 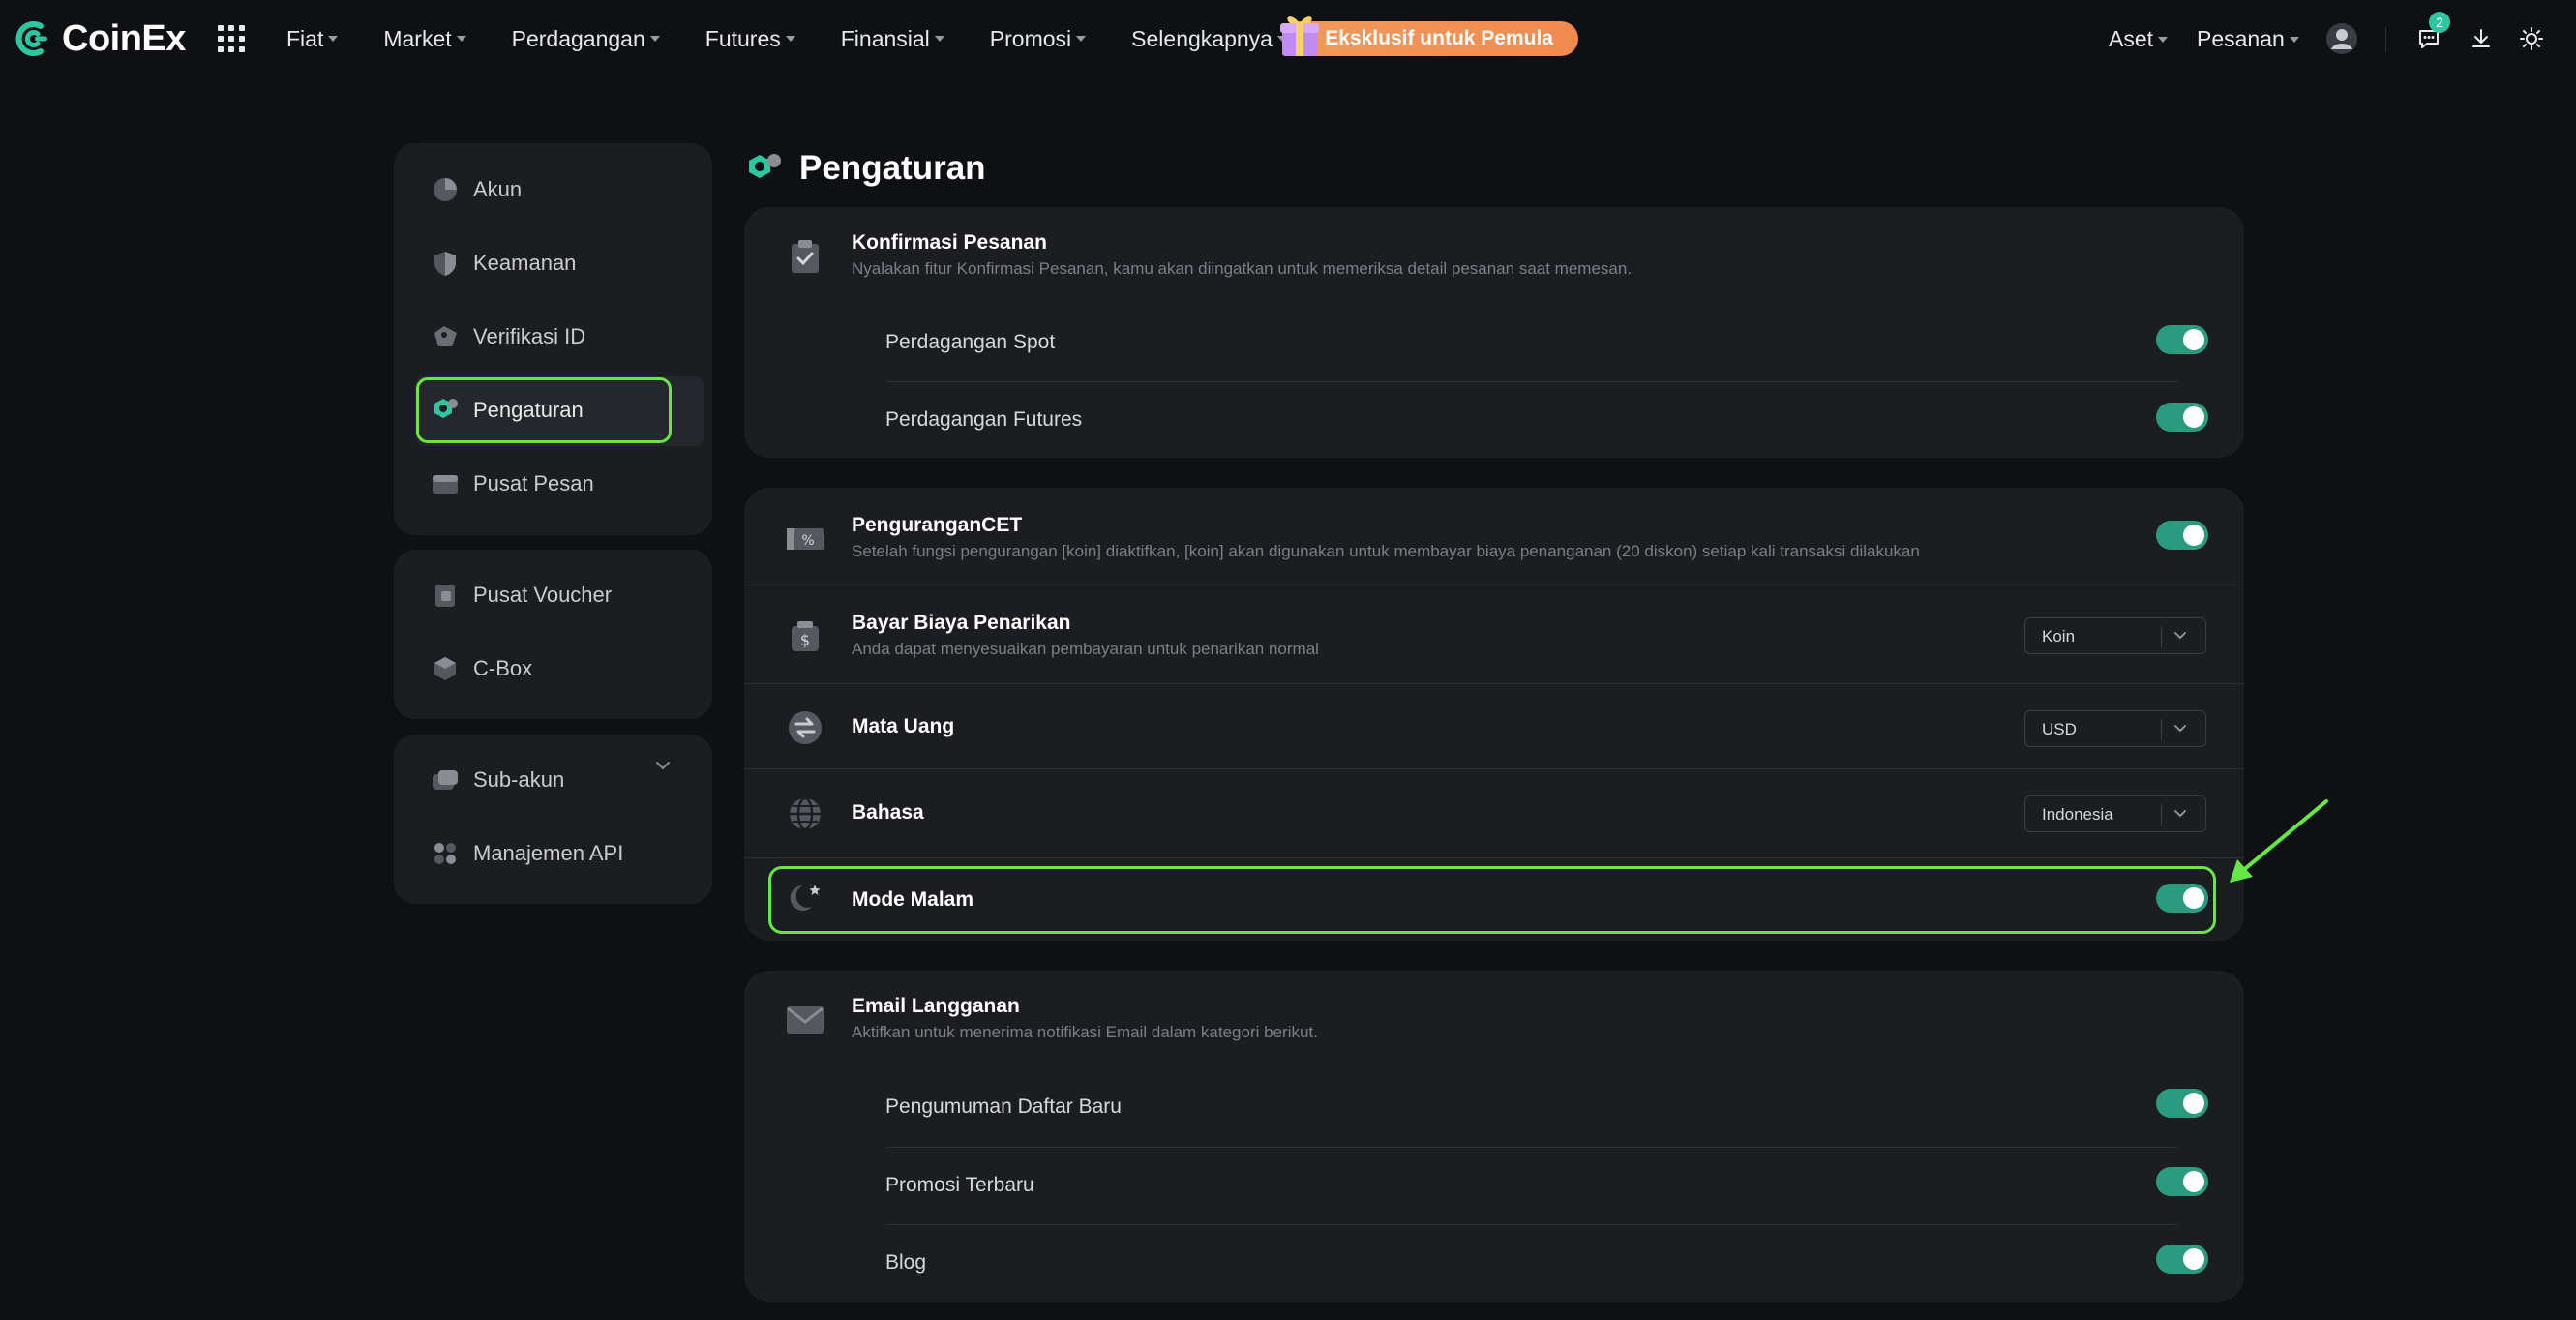 What do you see at coordinates (305, 38) in the screenshot?
I see `nav-fiat-label: Fiat` at bounding box center [305, 38].